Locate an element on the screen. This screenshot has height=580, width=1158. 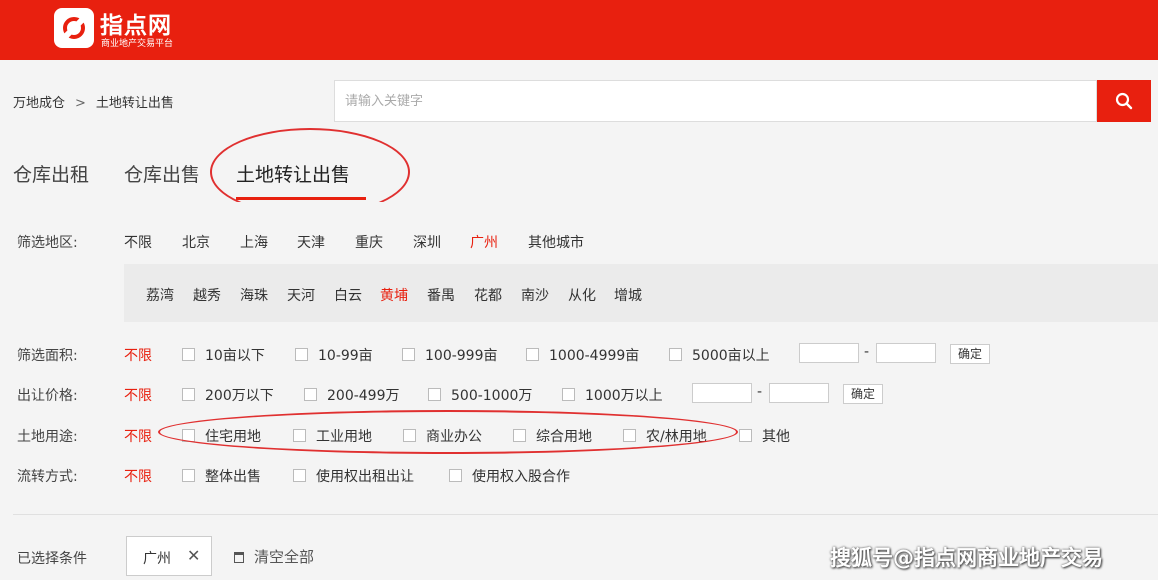
land-use-option-any: 不限 is located at coordinates (138, 436).